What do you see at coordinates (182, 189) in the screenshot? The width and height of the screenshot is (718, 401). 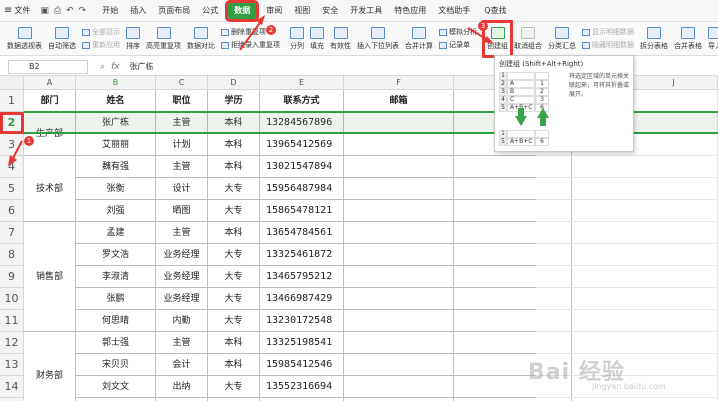 I see `table-cell: 设计` at bounding box center [182, 189].